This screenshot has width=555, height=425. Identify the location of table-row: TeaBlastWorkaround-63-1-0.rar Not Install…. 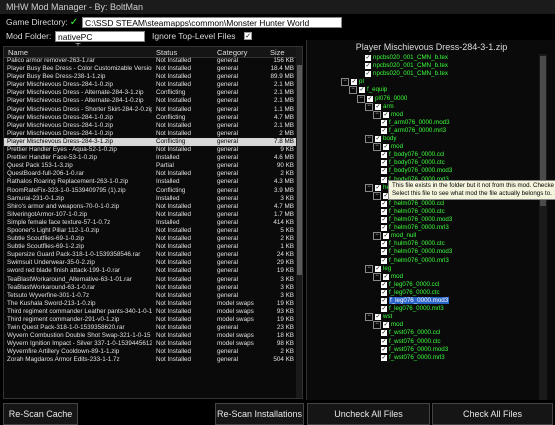
(150, 288).